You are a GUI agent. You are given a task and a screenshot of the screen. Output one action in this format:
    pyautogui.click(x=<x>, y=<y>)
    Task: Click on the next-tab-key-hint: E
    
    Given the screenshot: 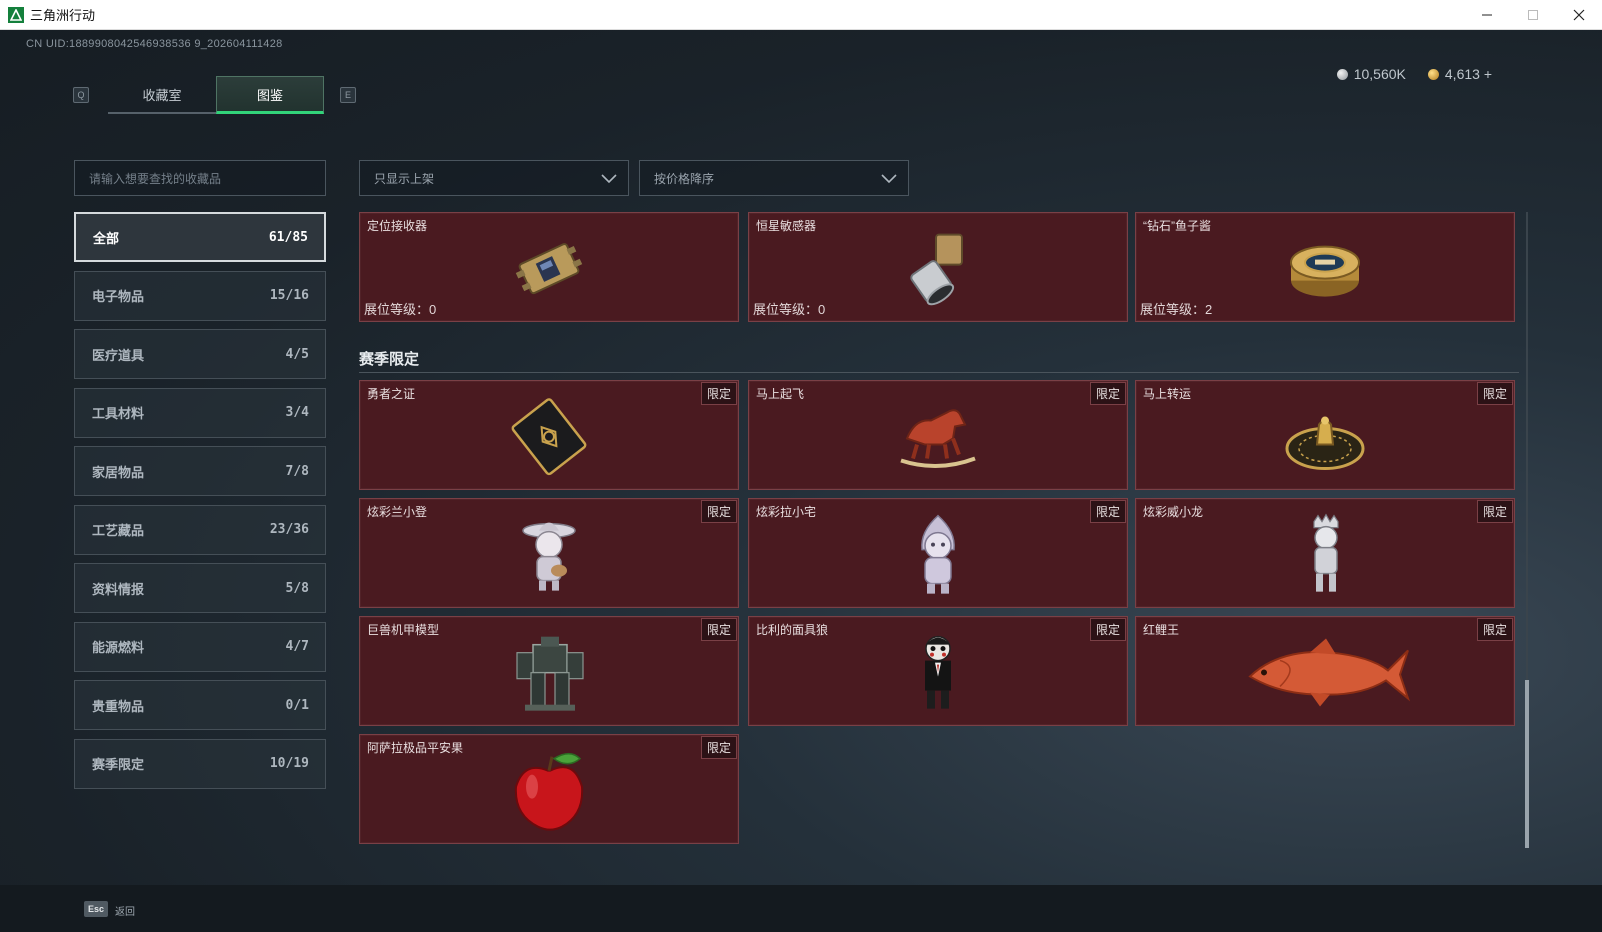 What is the action you would take?
    pyautogui.click(x=348, y=95)
    